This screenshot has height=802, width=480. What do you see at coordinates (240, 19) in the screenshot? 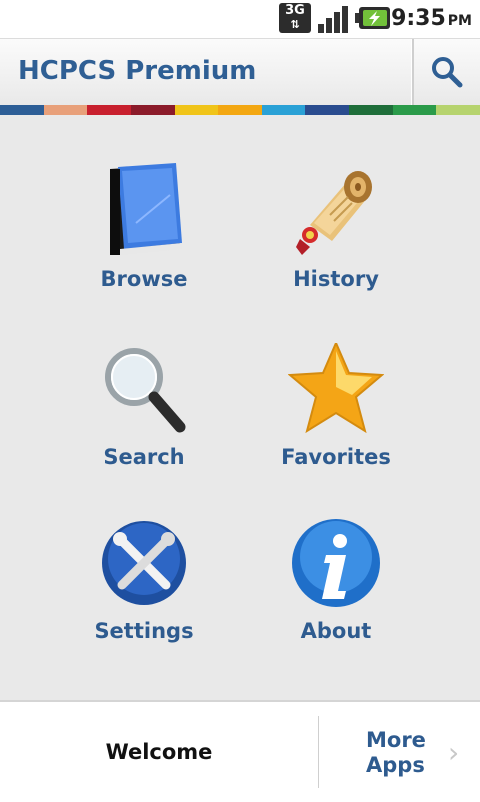
I see `status-bar: 3G ⇅ 9:35 PM` at bounding box center [240, 19].